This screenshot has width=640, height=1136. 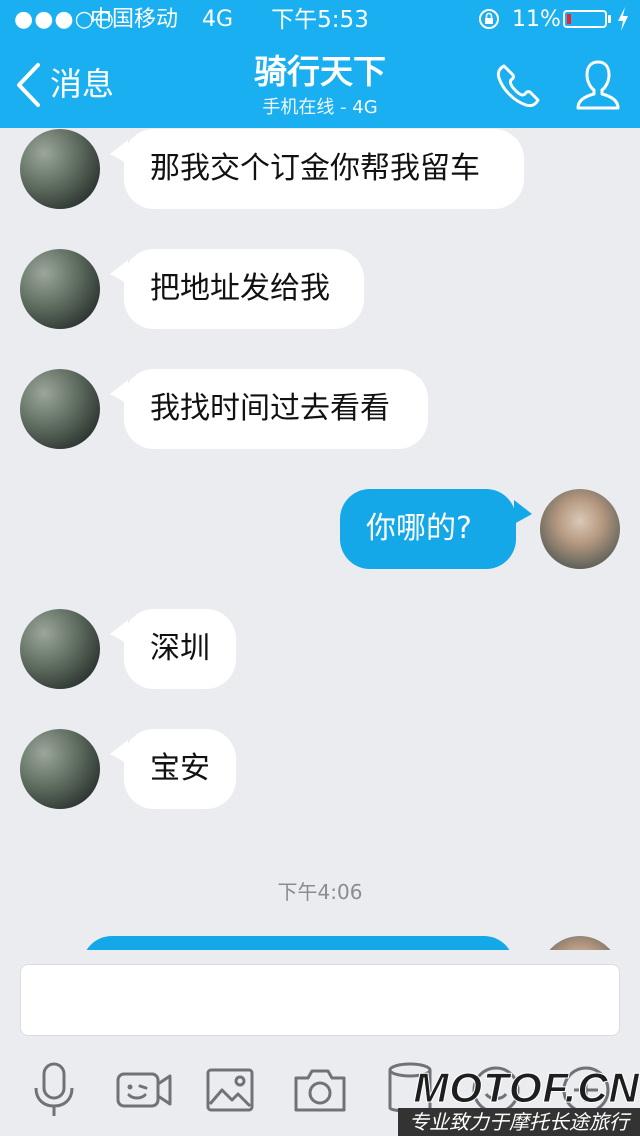 I want to click on video-icon, so click(x=144, y=1090).